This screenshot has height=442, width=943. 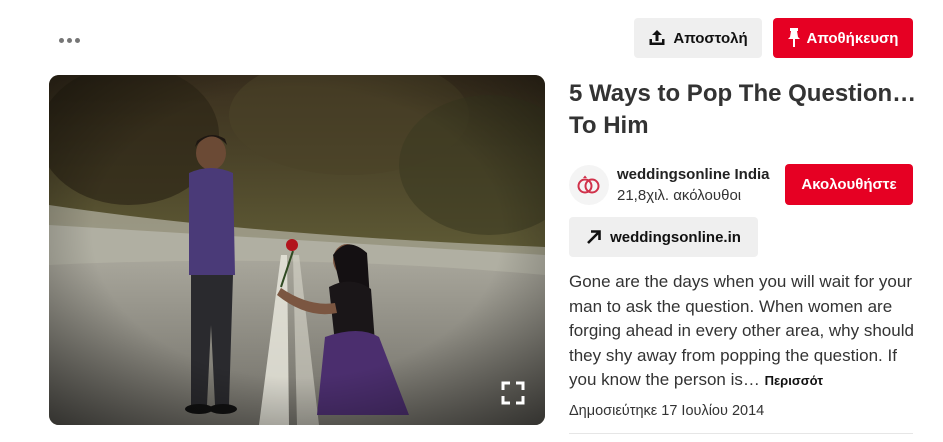 I want to click on published-date: Δημοσιεύτηκε 17 Ιουλίου 2014, so click(x=667, y=411).